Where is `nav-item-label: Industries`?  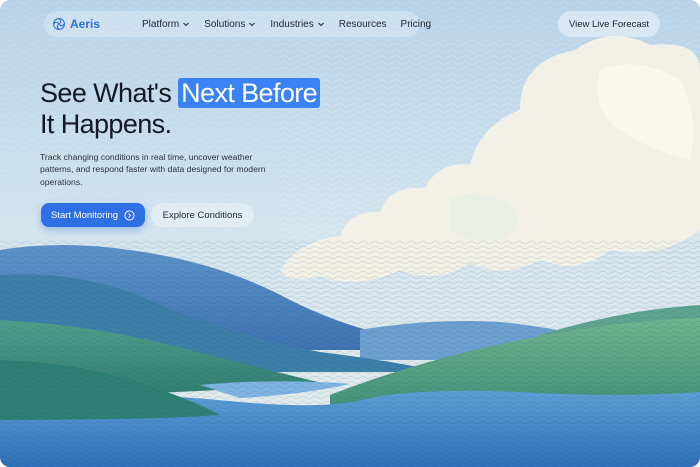
nav-item-label: Industries is located at coordinates (292, 24).